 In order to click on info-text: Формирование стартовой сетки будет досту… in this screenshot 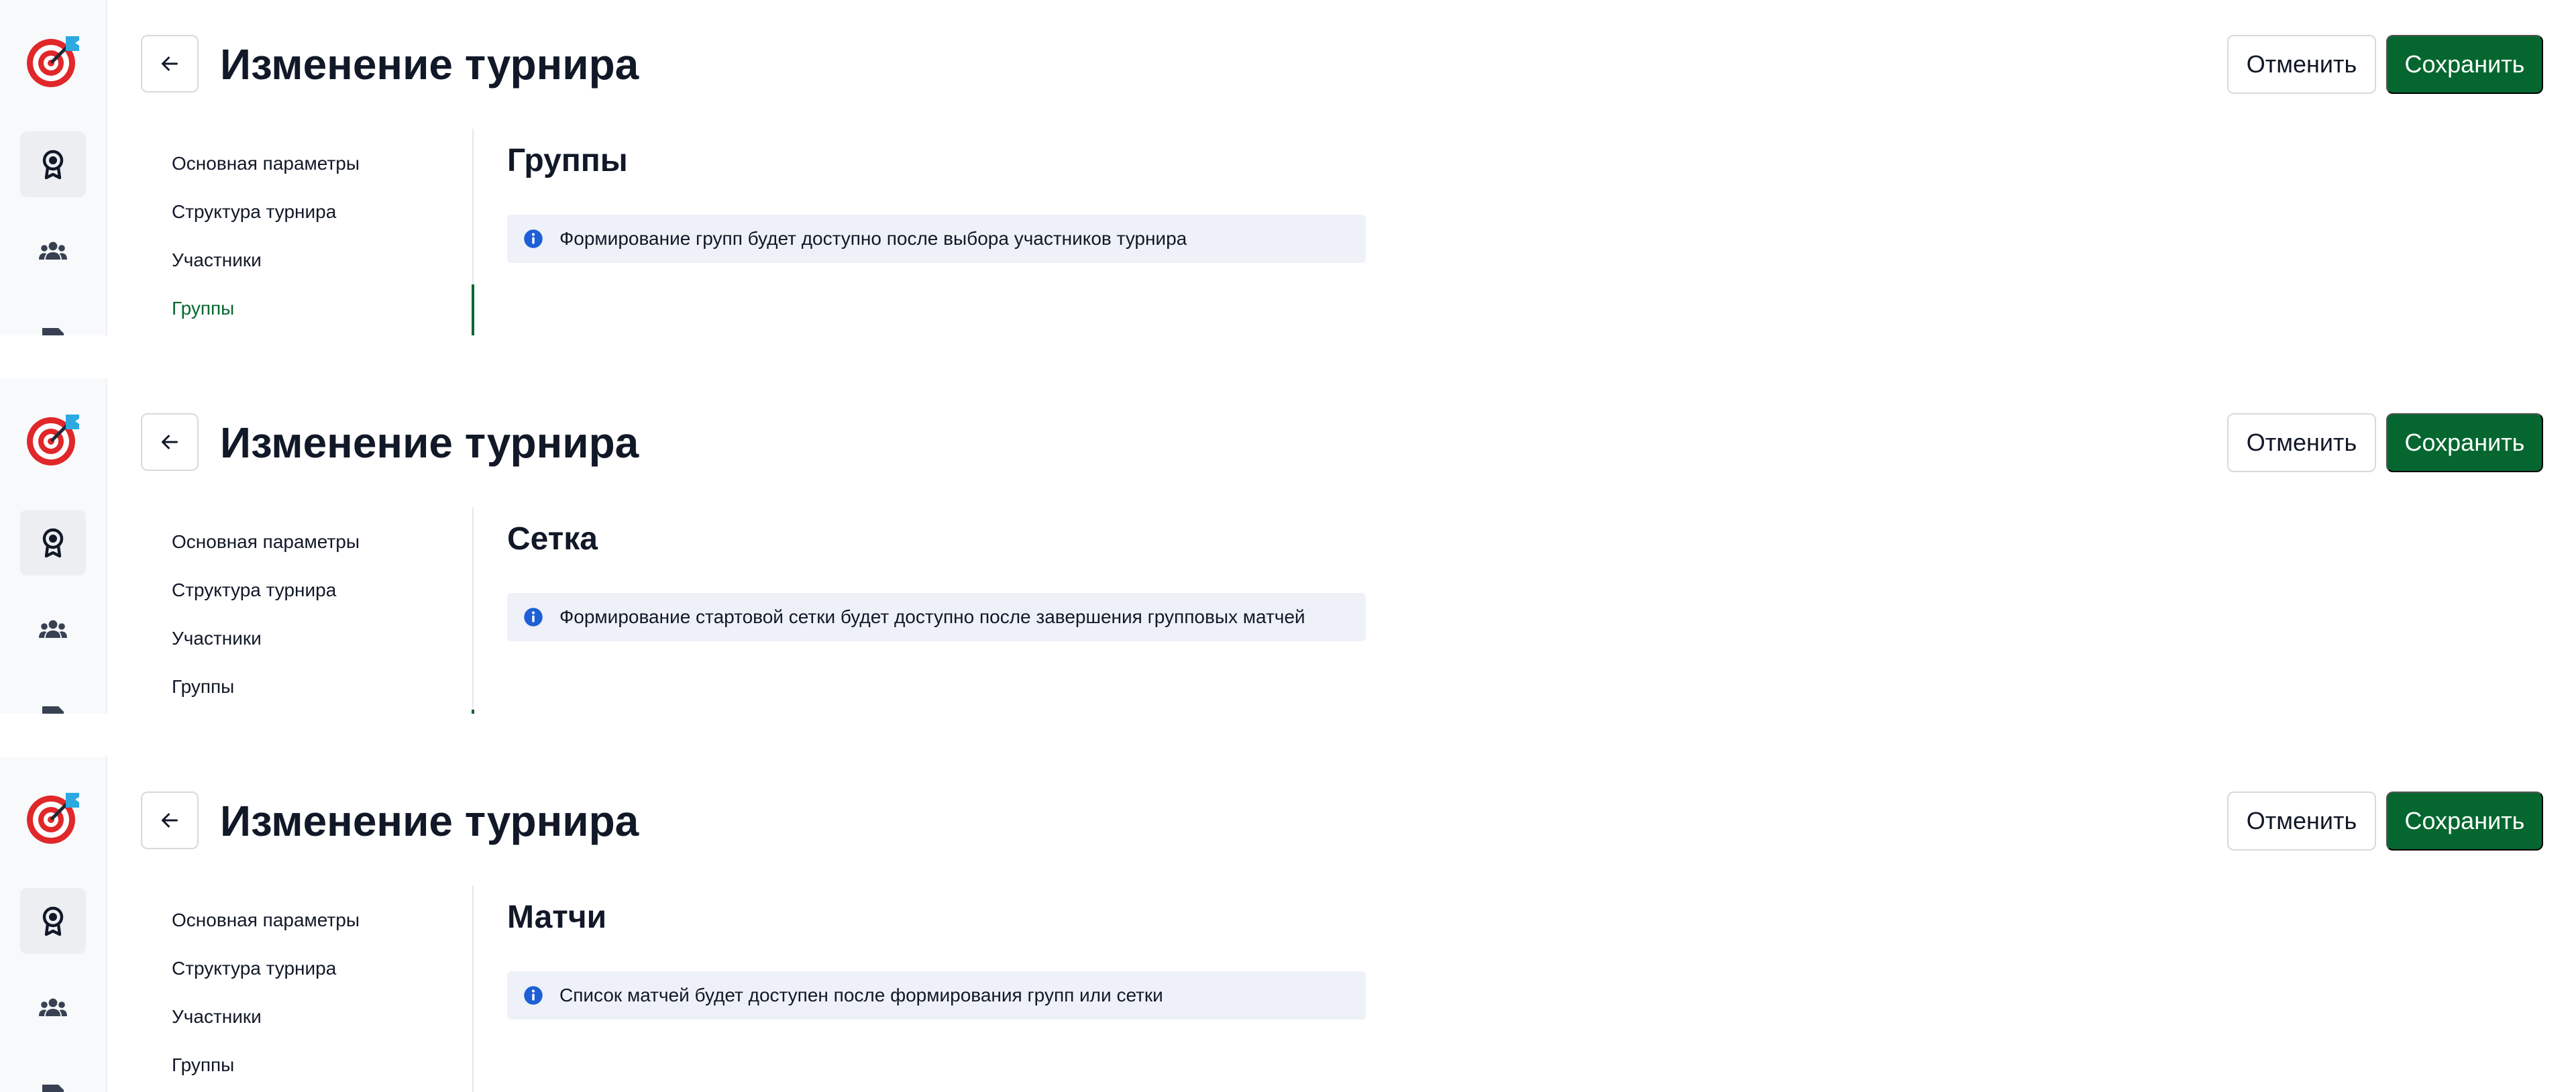, I will do `click(932, 617)`.